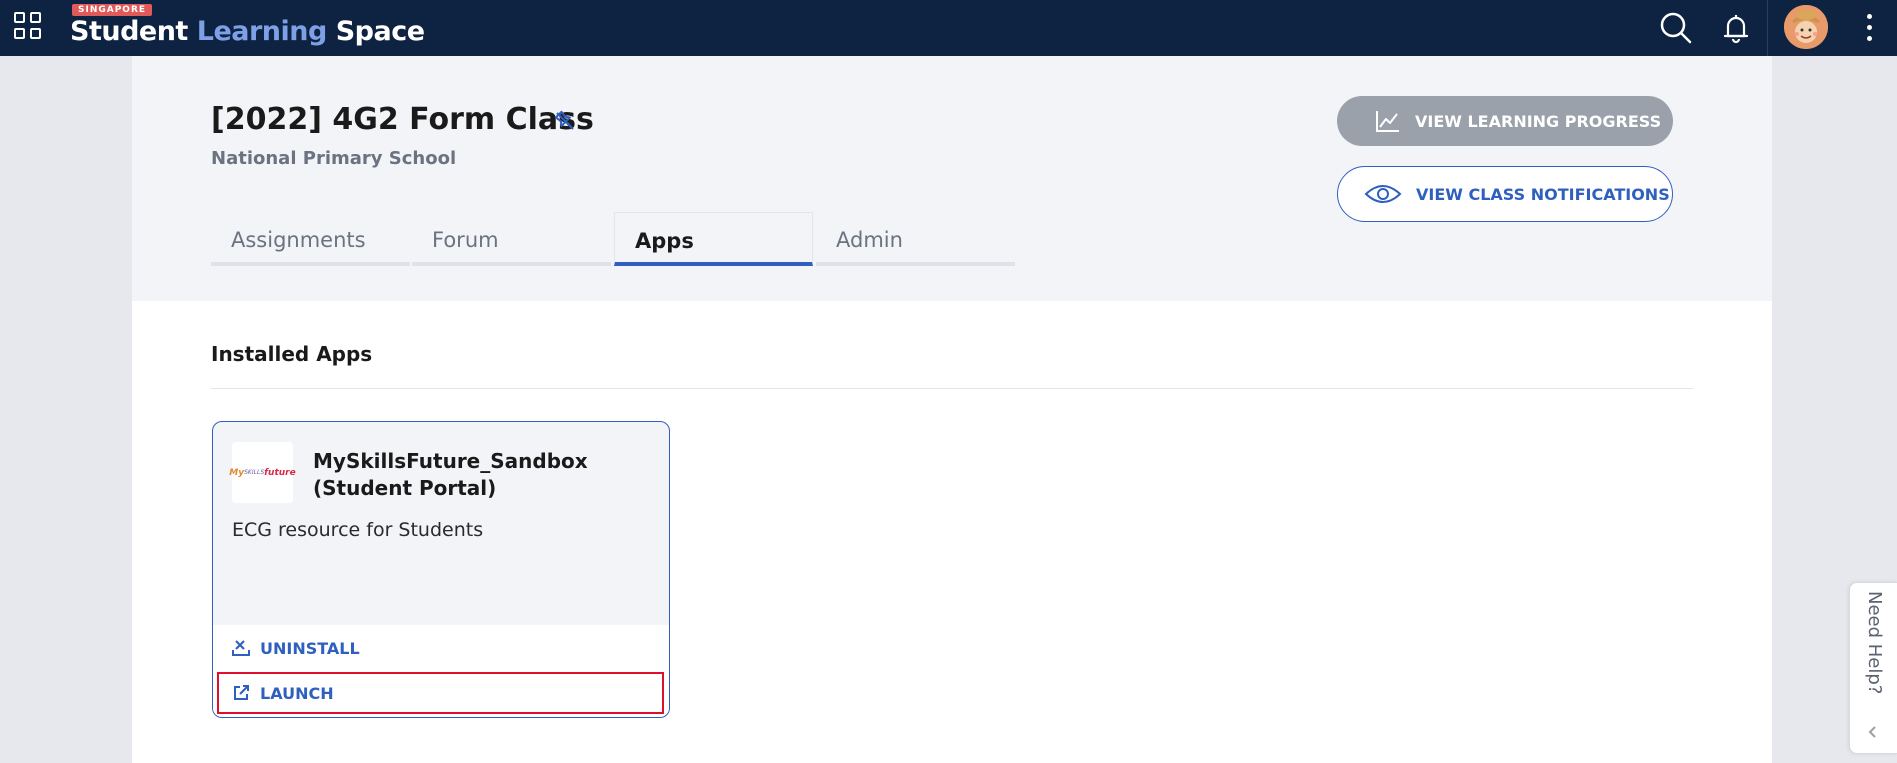  Describe the element at coordinates (358, 530) in the screenshot. I see `app-description: ECG resource for Students` at that location.